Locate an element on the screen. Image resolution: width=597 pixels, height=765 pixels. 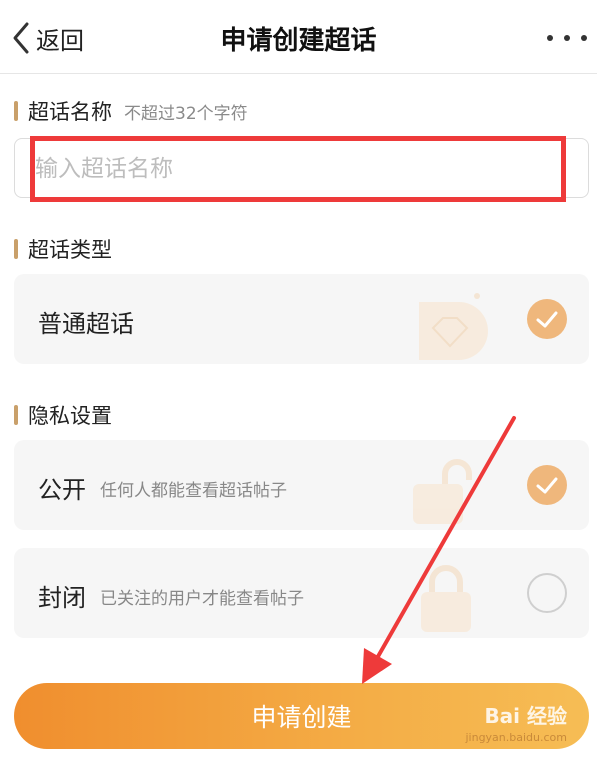
diamond-decoration-icon is located at coordinates (453, 326).